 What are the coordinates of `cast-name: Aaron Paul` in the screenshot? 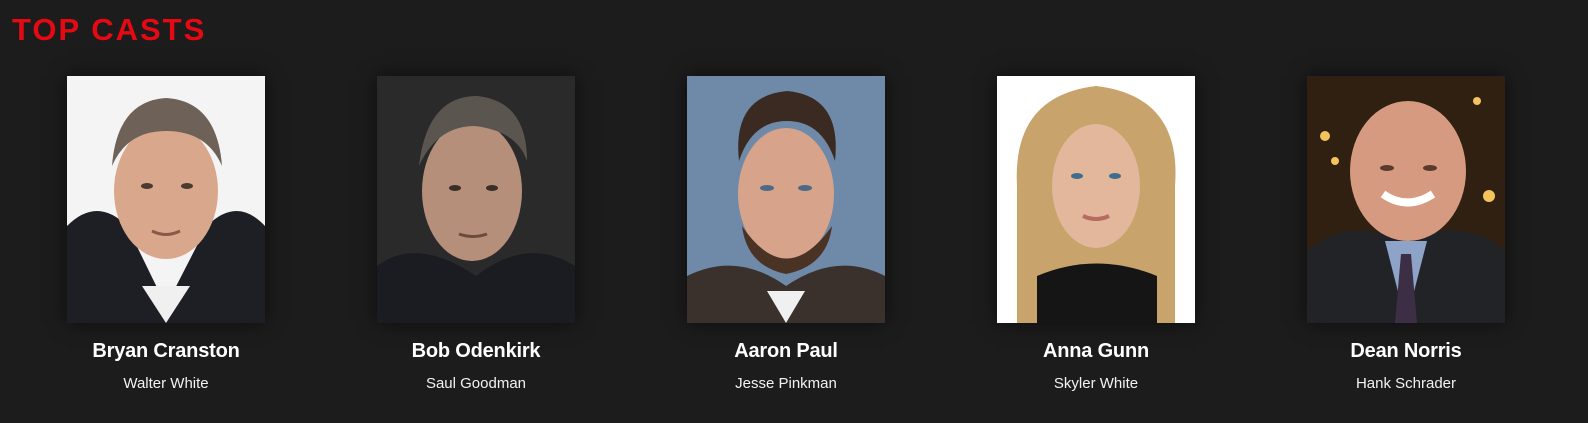 It's located at (786, 351).